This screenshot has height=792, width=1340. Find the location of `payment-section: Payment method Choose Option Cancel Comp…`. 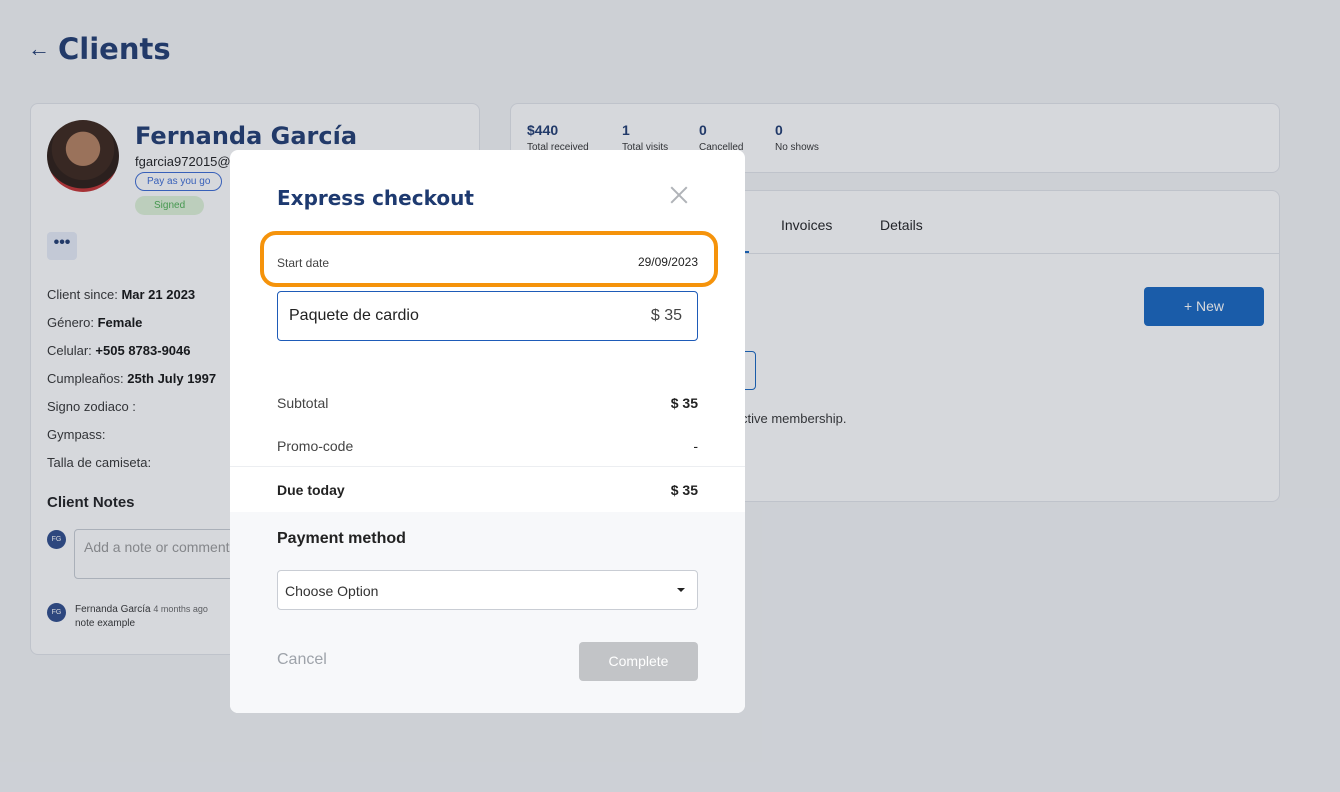

payment-section: Payment method Choose Option Cancel Comp… is located at coordinates (487, 612).